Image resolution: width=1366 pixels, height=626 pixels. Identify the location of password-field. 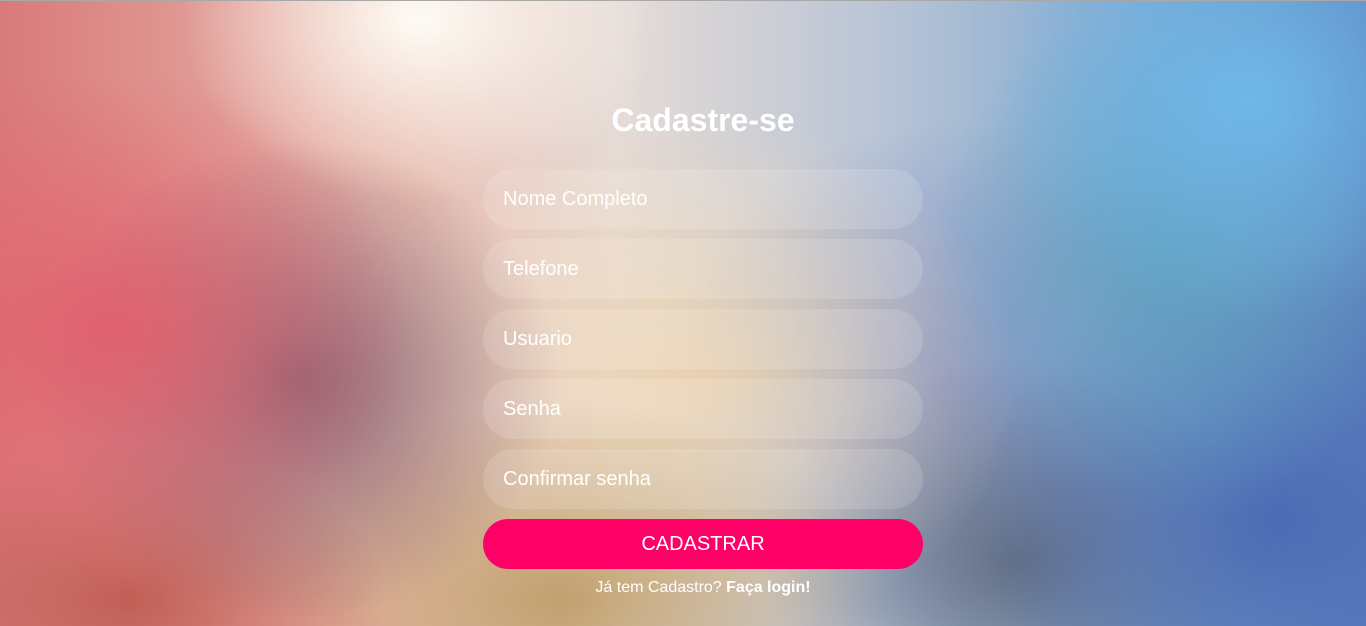
(703, 409).